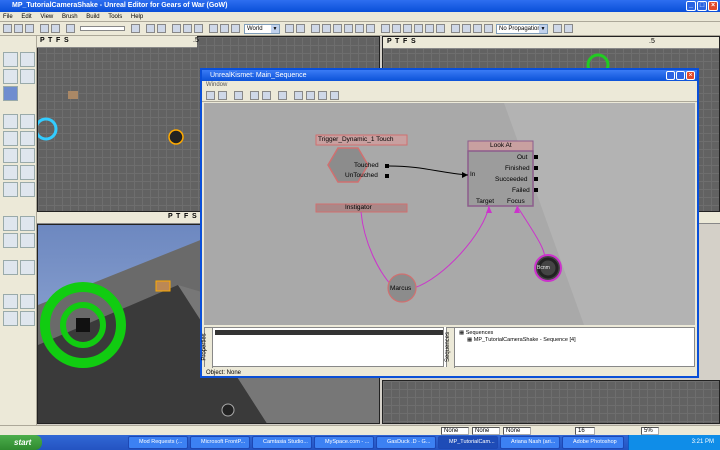 This screenshot has height=450, width=720. Describe the element at coordinates (115, 17) in the screenshot. I see `menu-tools: Tools` at that location.